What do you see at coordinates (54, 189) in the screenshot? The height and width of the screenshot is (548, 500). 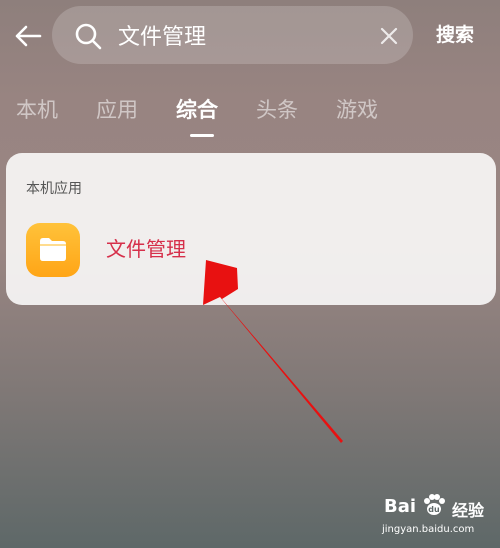 I see `section-label: 本机应用` at bounding box center [54, 189].